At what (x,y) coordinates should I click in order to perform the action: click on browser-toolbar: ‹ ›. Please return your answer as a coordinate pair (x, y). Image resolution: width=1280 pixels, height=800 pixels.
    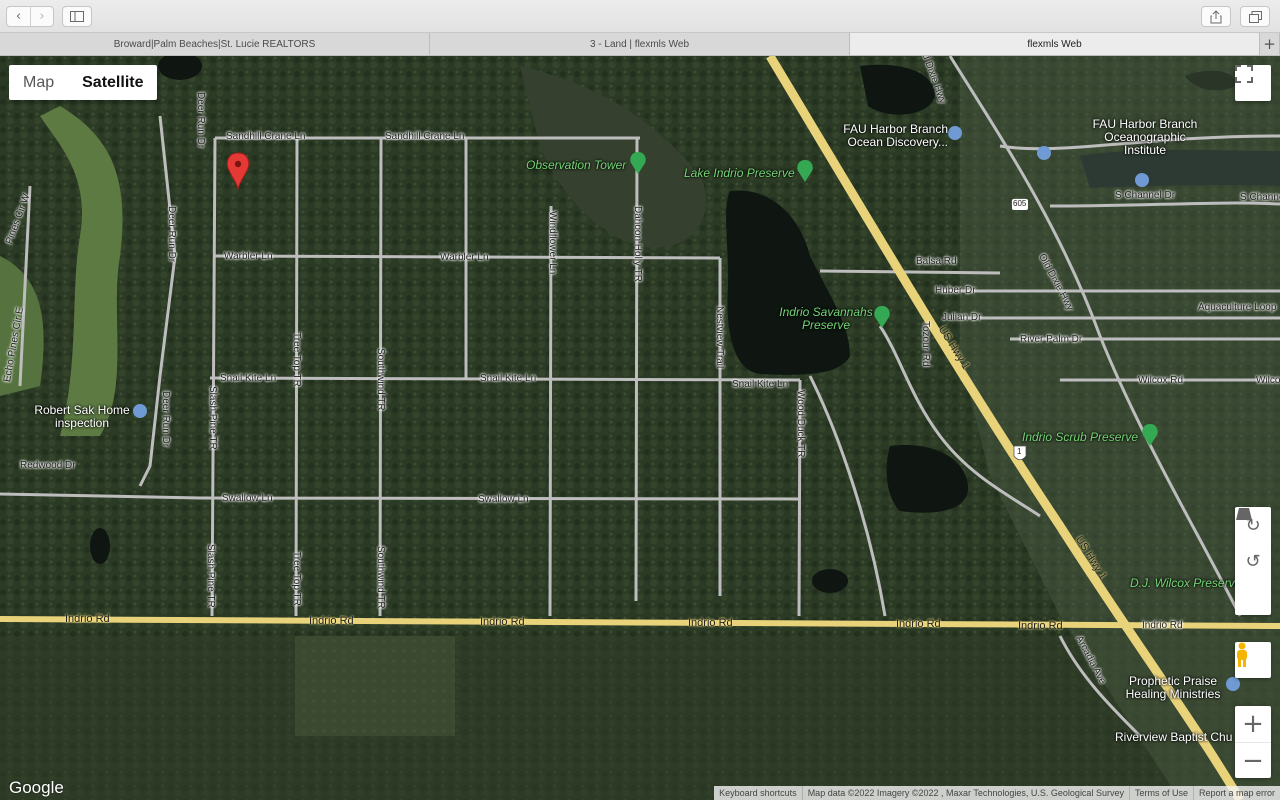
    Looking at the image, I should click on (640, 16).